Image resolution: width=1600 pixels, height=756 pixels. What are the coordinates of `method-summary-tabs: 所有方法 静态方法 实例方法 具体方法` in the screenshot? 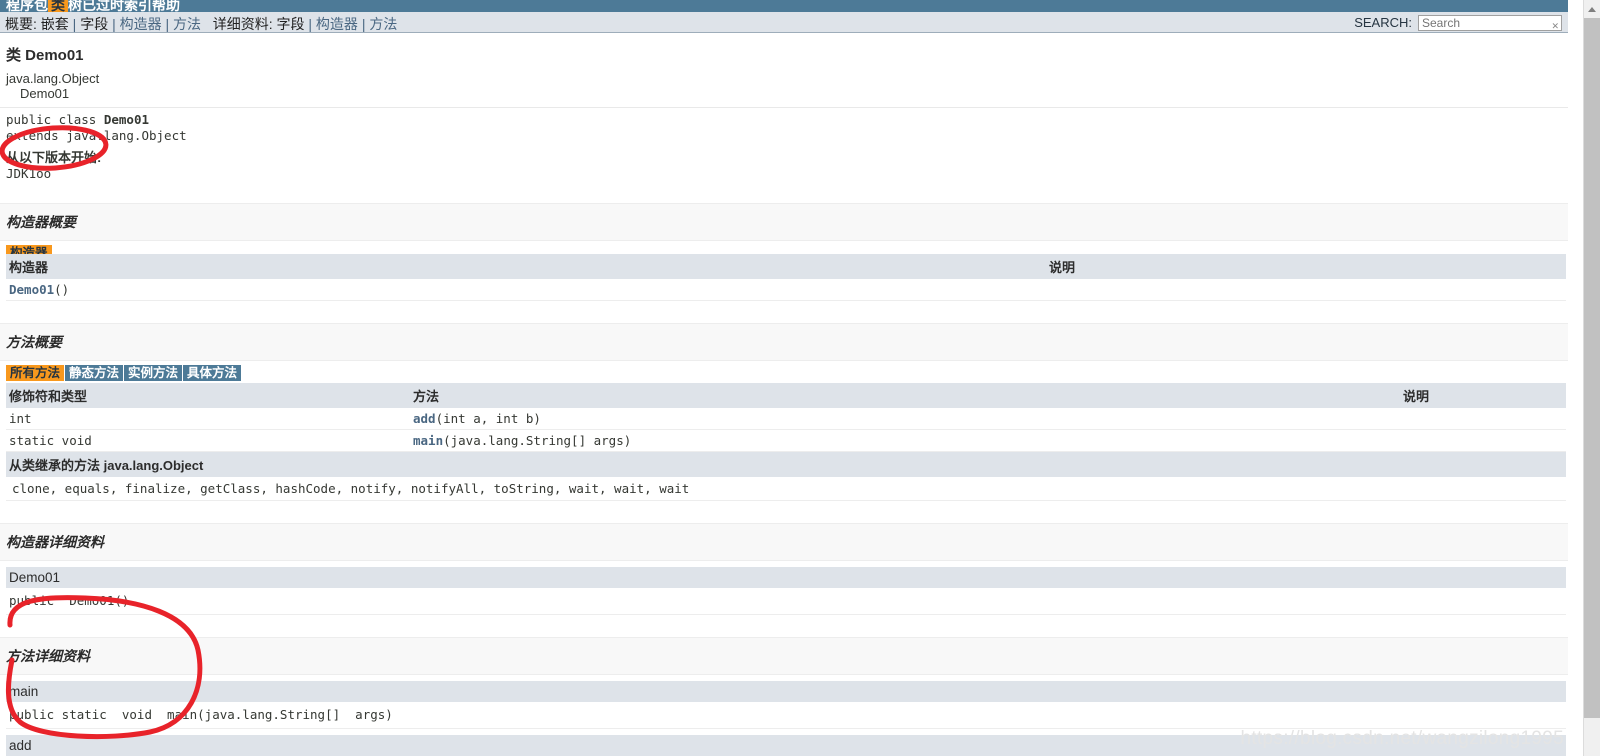 It's located at (787, 373).